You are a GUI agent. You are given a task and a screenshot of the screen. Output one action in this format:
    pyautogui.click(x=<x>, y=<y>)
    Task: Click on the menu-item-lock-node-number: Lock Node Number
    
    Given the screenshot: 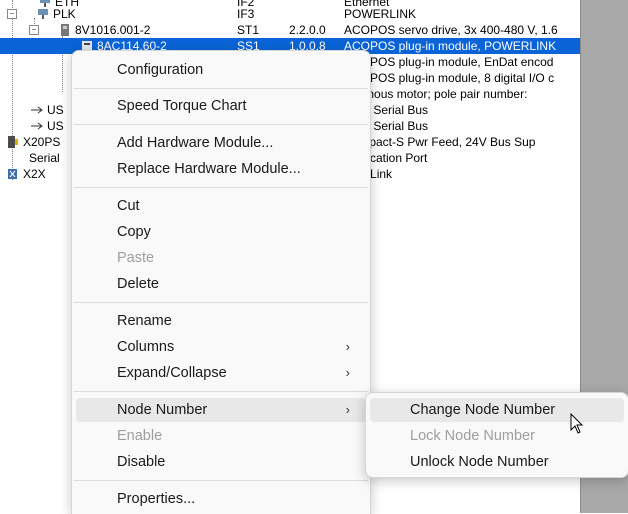 What is the action you would take?
    pyautogui.click(x=472, y=436)
    